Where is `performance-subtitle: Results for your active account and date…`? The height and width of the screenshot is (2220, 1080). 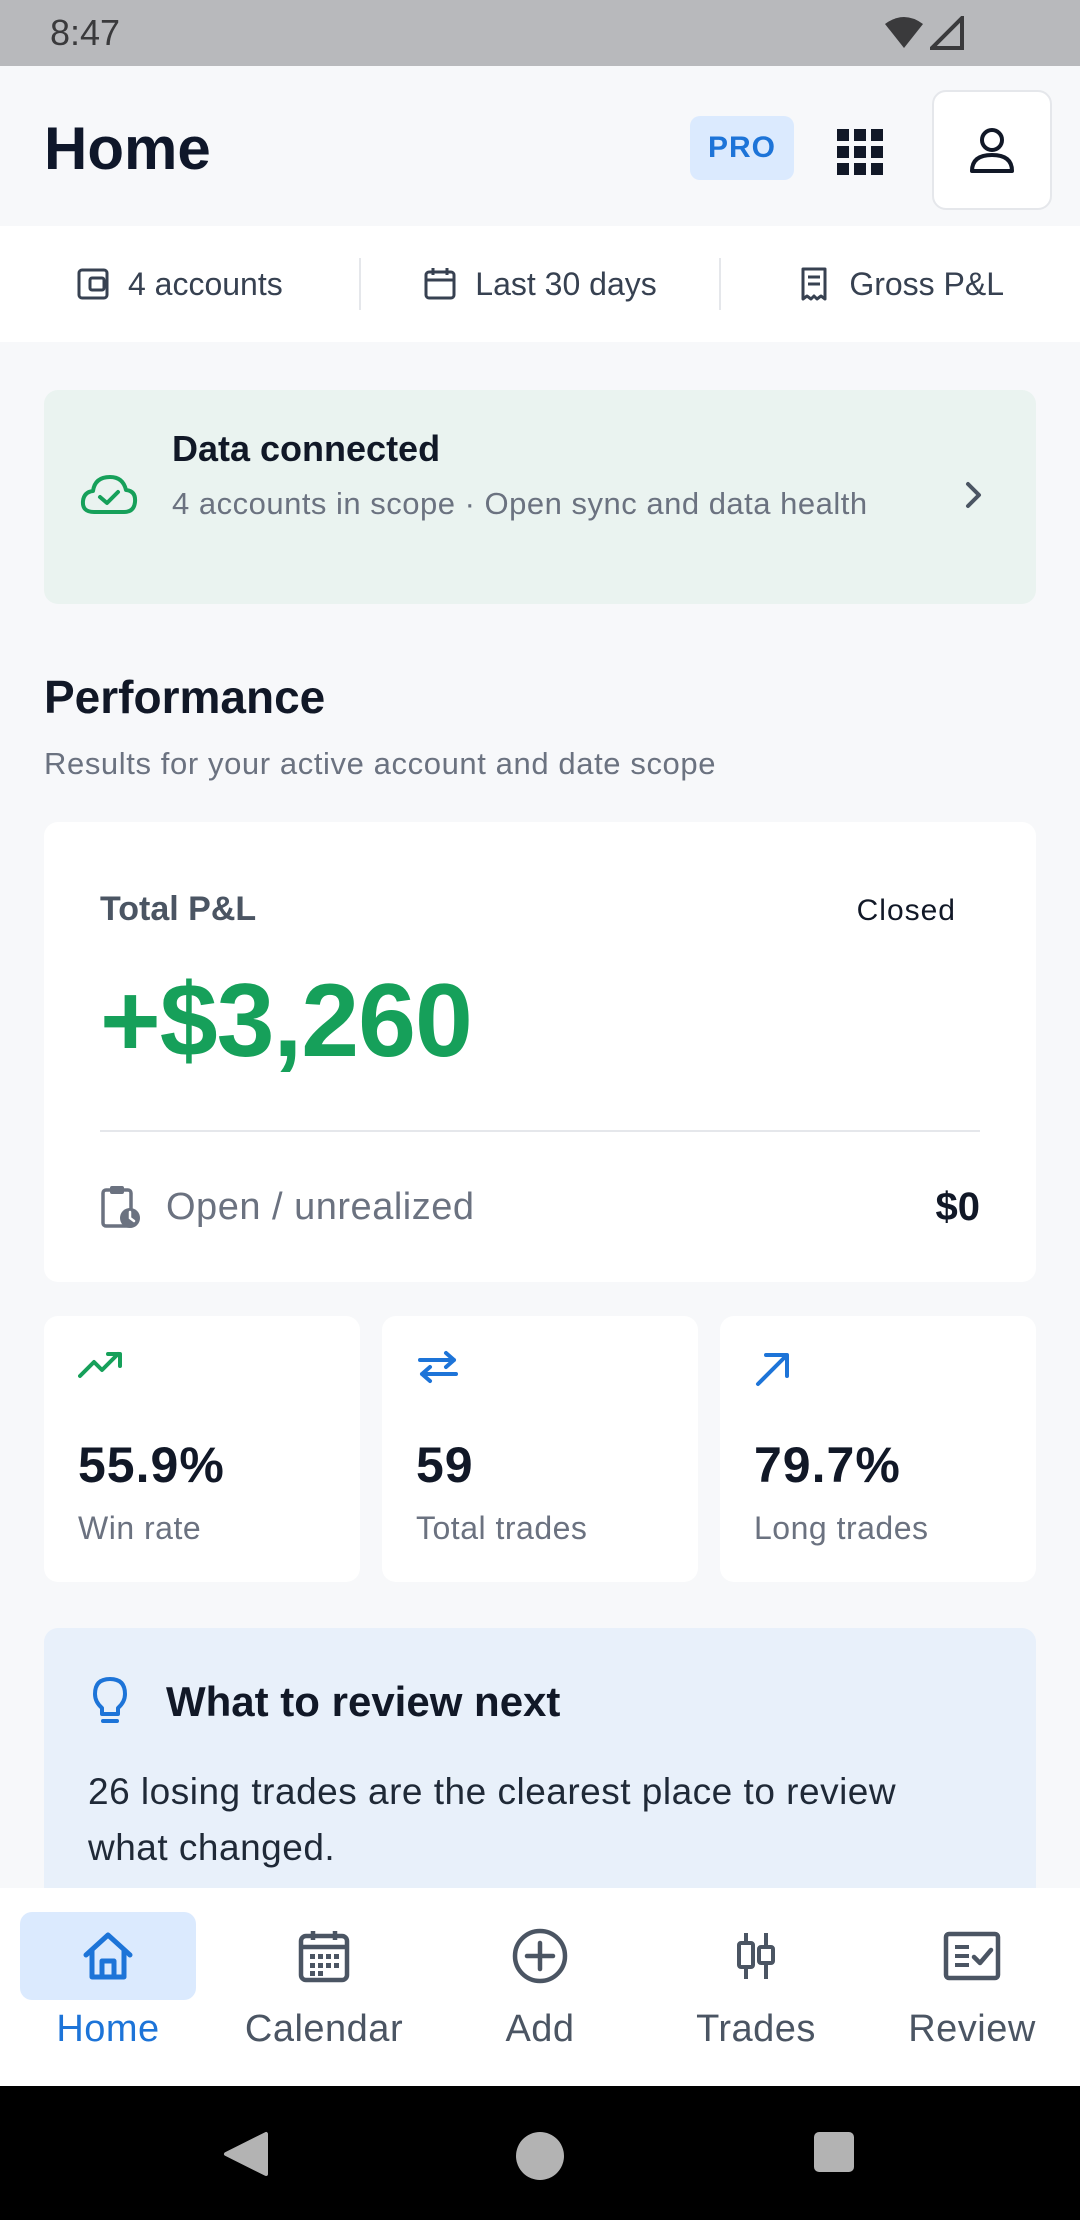
performance-subtitle: Results for your active account and date… is located at coordinates (380, 763).